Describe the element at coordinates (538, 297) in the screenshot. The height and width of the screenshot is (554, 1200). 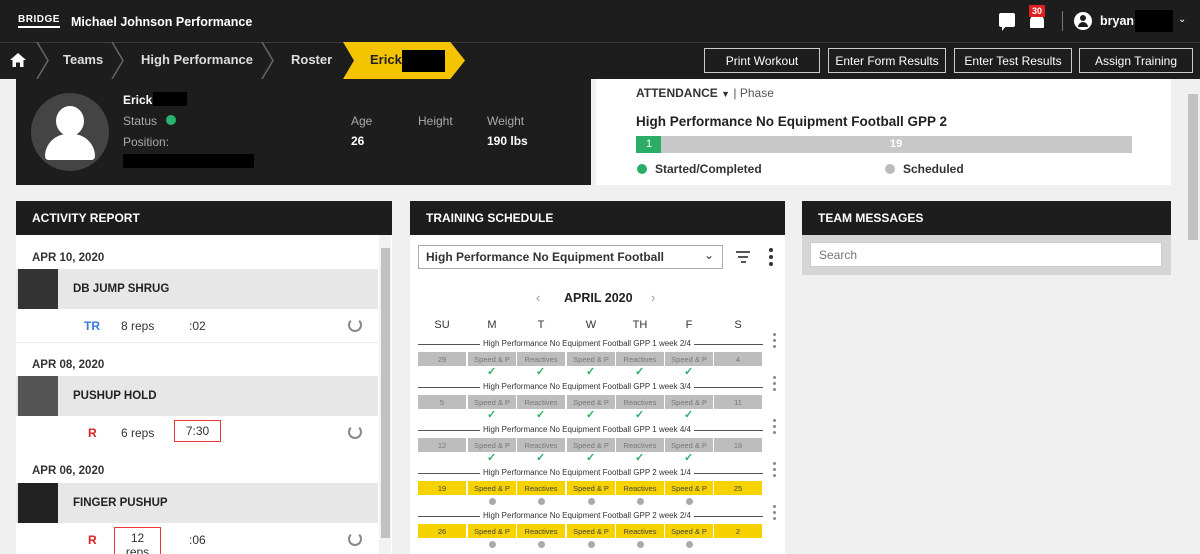
I see `prev-month-icon: ‹` at that location.